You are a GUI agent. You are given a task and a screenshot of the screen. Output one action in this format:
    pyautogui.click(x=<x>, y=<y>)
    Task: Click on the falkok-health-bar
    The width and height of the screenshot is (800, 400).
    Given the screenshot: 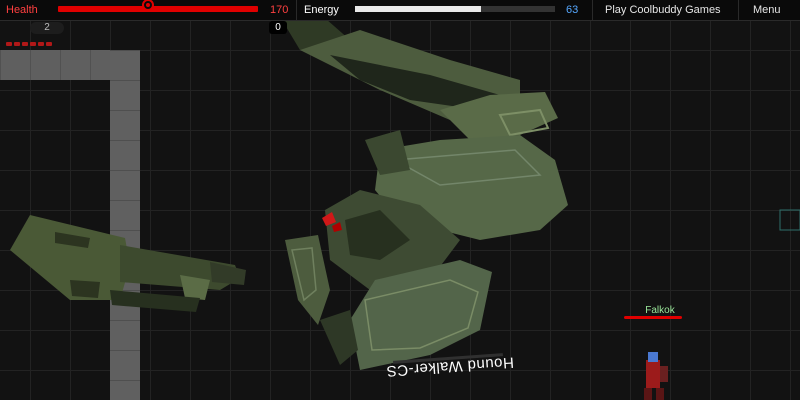 What is the action you would take?
    pyautogui.click(x=653, y=317)
    